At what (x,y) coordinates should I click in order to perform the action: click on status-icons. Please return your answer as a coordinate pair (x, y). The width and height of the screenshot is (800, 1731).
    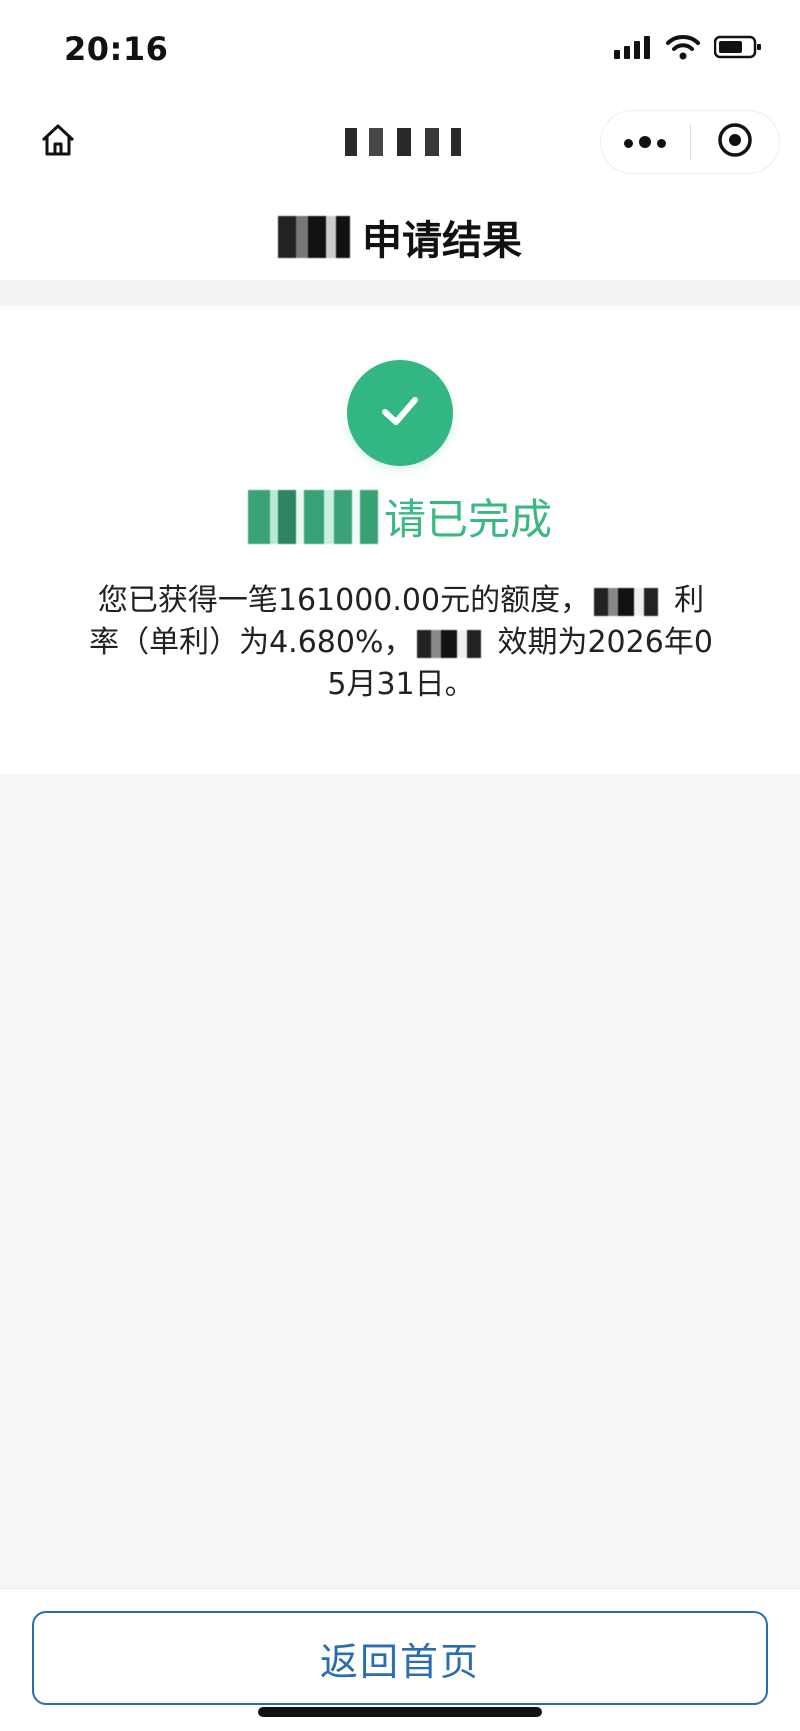
    Looking at the image, I should click on (688, 49).